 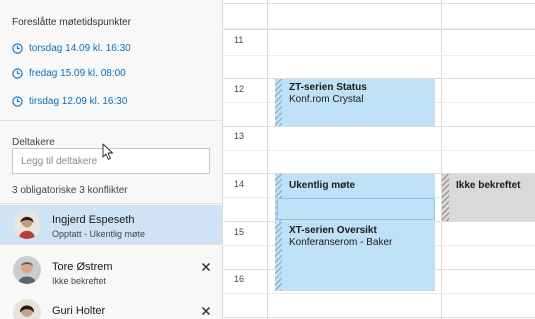 I want to click on attendees-heading: Deltakere, so click(x=33, y=142).